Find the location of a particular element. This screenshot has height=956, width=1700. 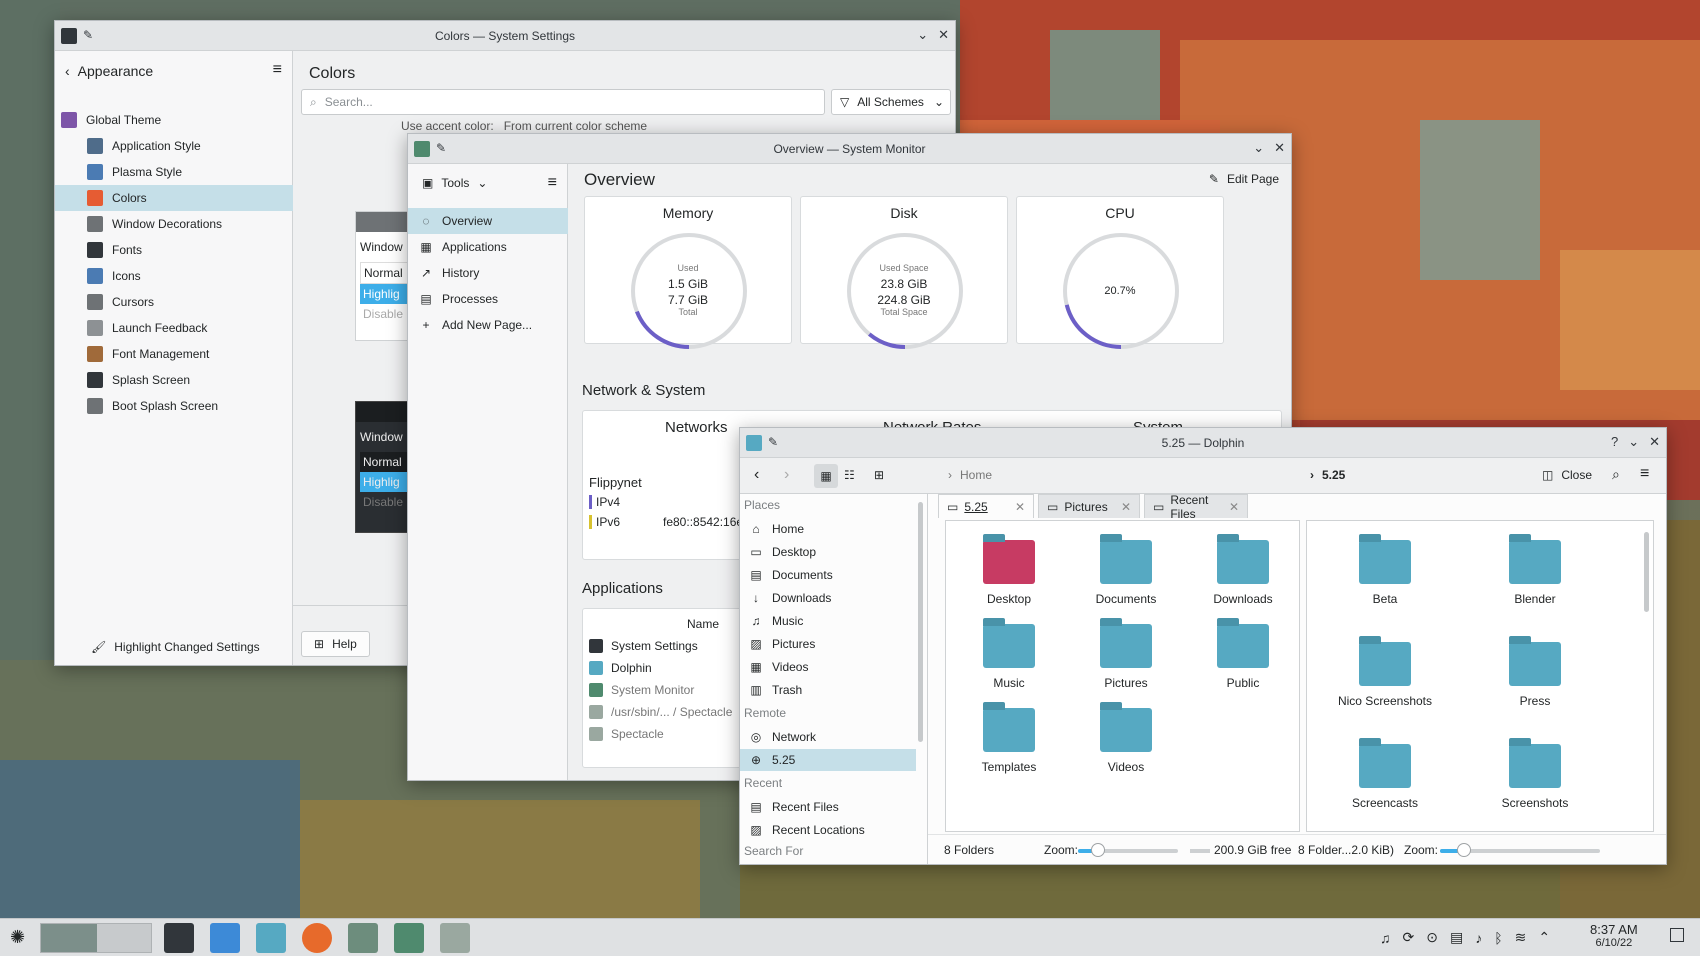

cpu-card: CPU 20.7% is located at coordinates (1120, 272).